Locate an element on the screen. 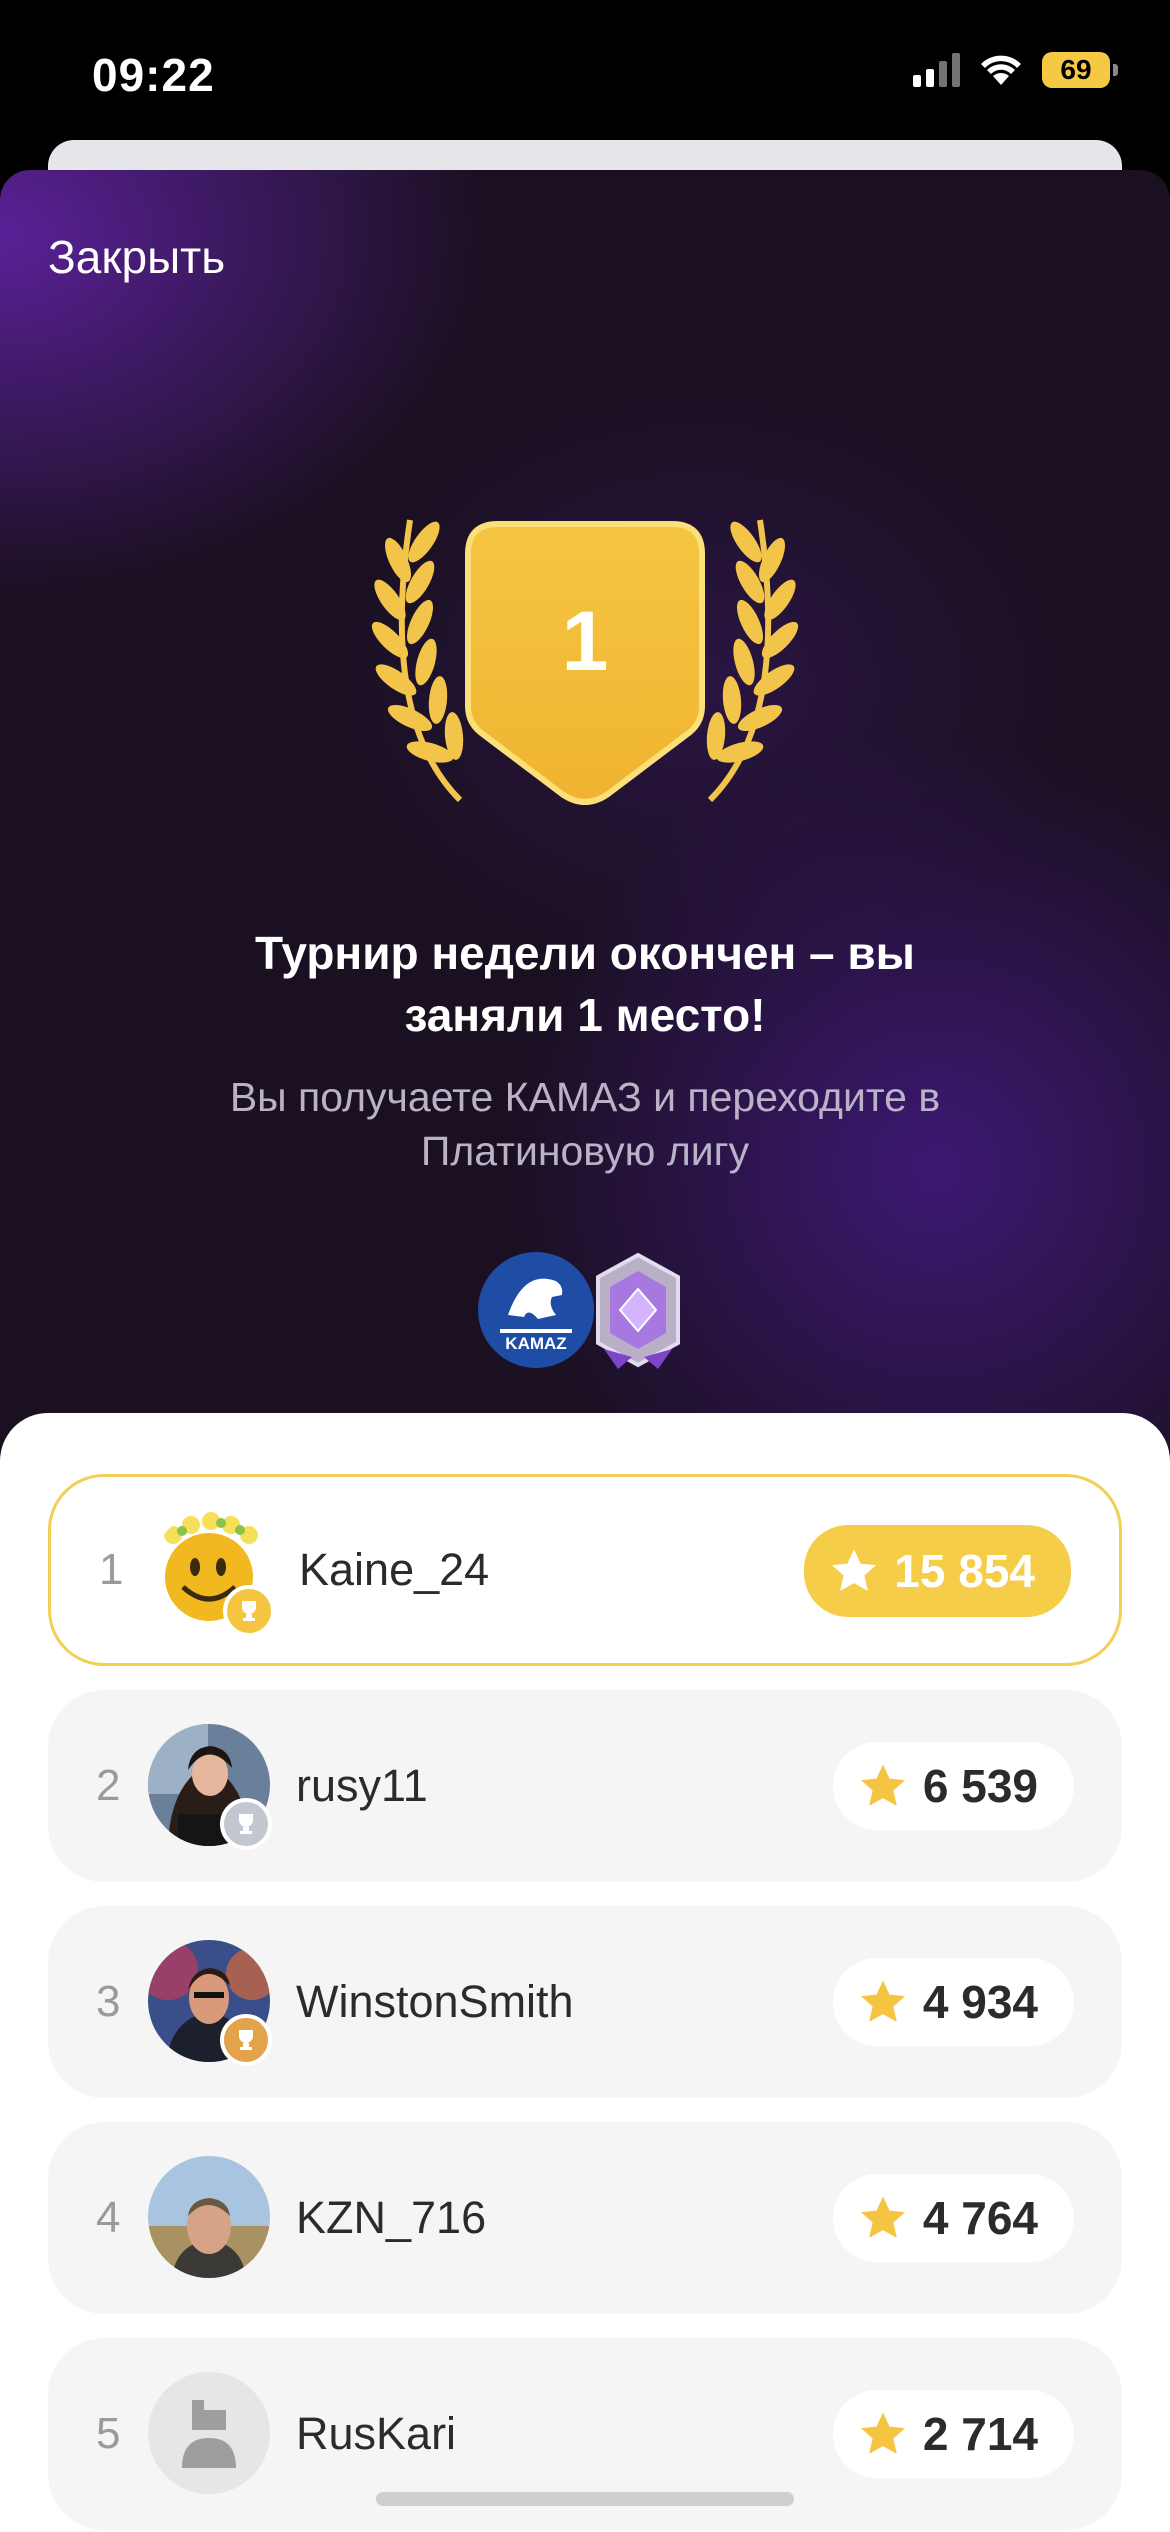 The width and height of the screenshot is (1170, 2532). username: KZN_716 is located at coordinates (391, 2217).